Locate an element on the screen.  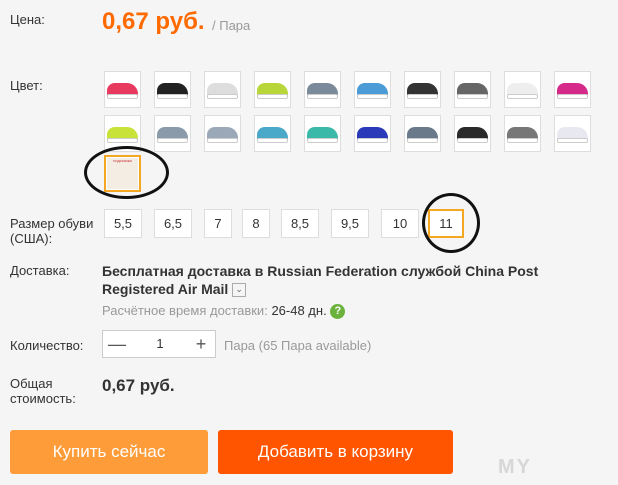
size-option: 8,5 is located at coordinates (300, 223).